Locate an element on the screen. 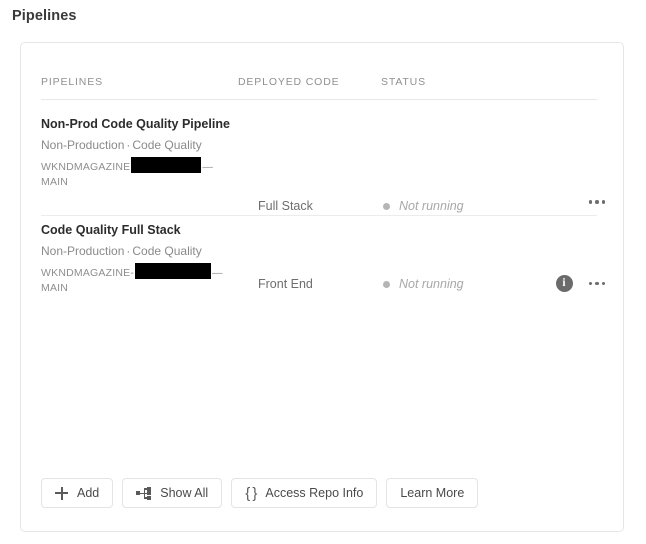  curly-braces-icon: { } is located at coordinates (251, 493).